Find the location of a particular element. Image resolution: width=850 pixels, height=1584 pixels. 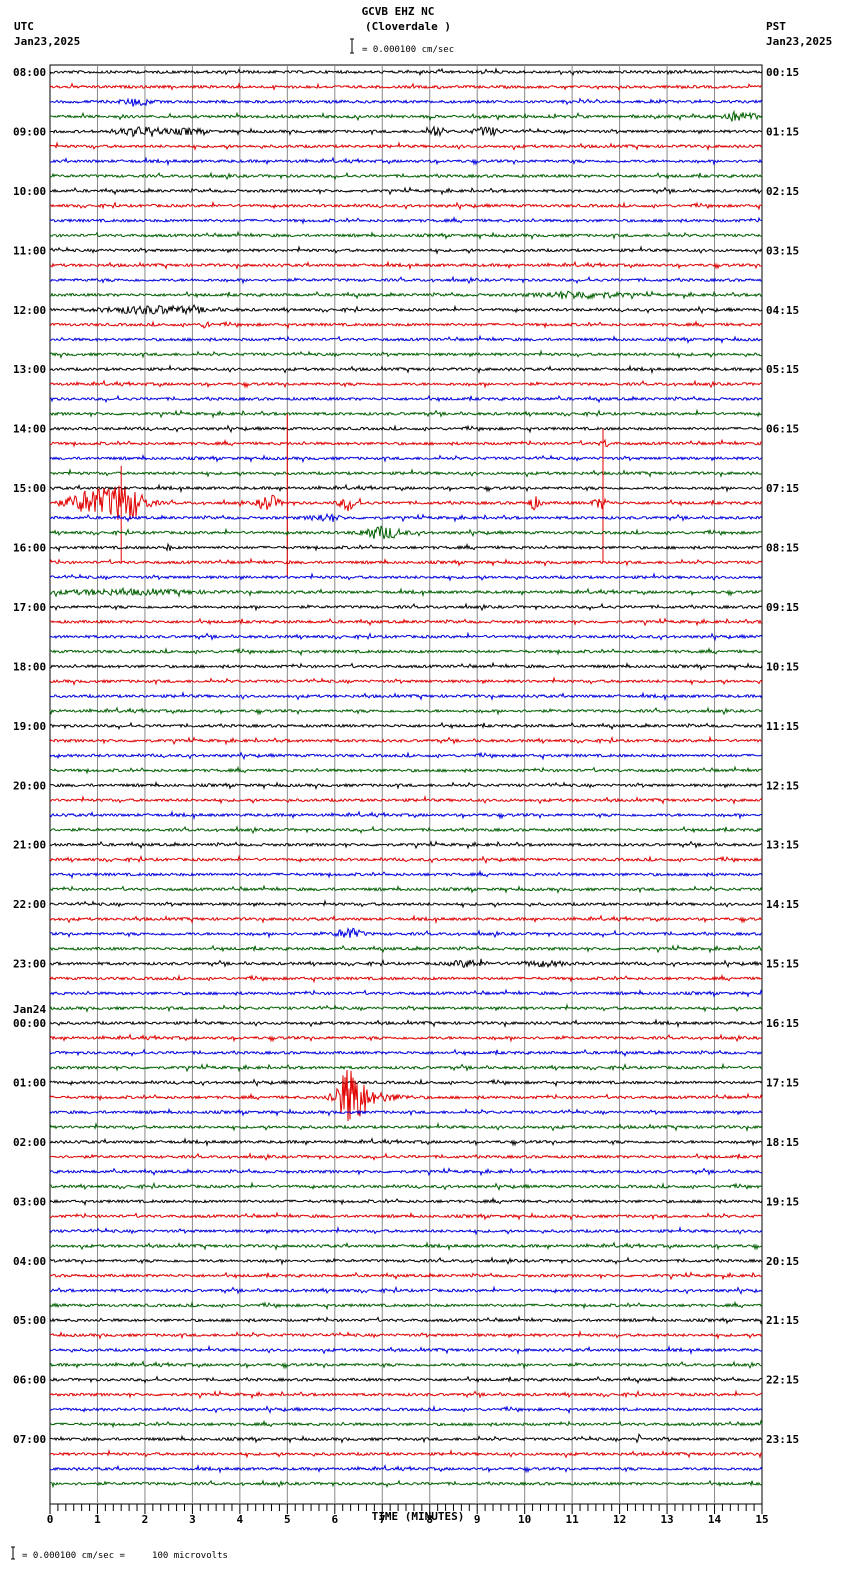

x-tick-label: 5 is located at coordinates (287, 1519).